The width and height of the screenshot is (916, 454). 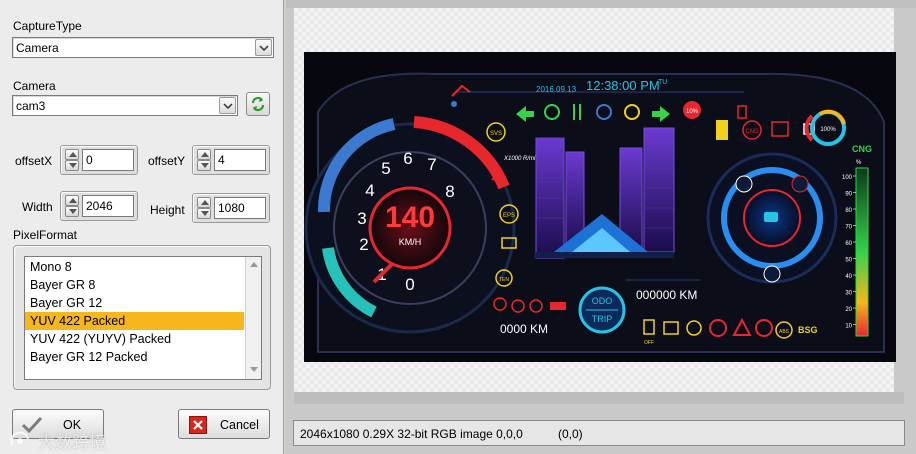 What do you see at coordinates (37, 207) in the screenshot?
I see `width-label: Width` at bounding box center [37, 207].